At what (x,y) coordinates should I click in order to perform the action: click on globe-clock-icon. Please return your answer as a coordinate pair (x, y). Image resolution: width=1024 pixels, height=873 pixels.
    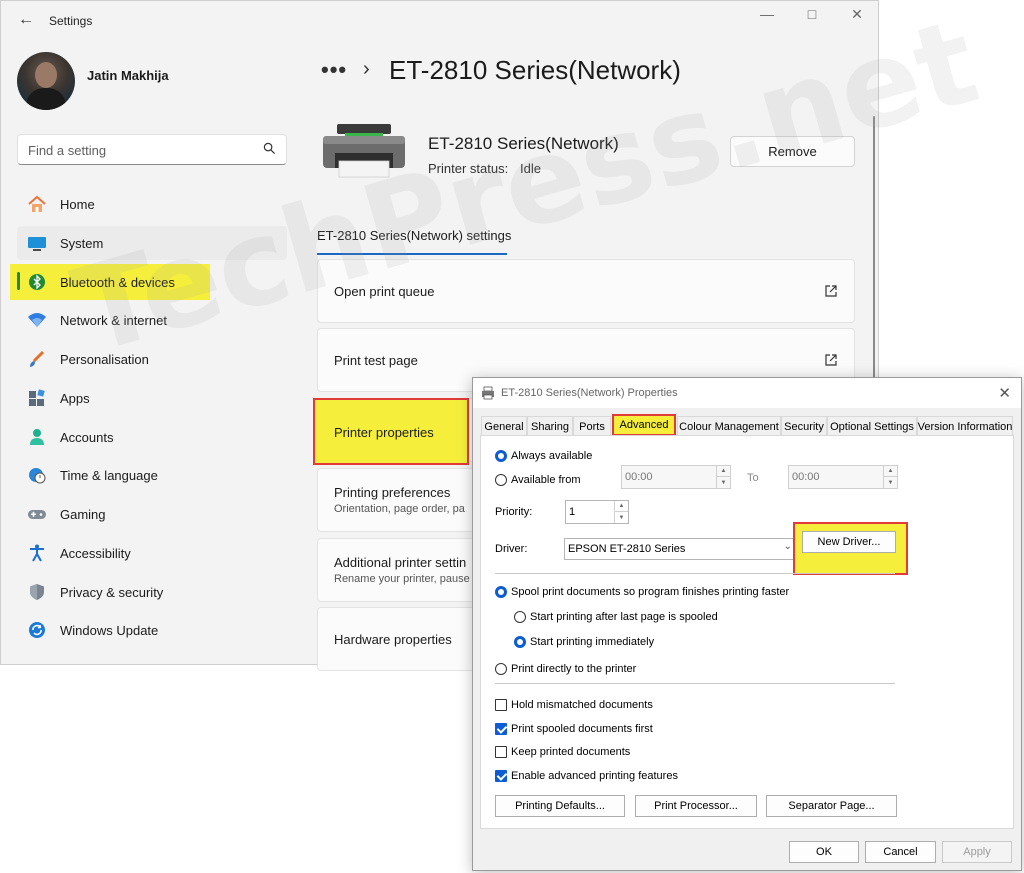
    Looking at the image, I should click on (37, 476).